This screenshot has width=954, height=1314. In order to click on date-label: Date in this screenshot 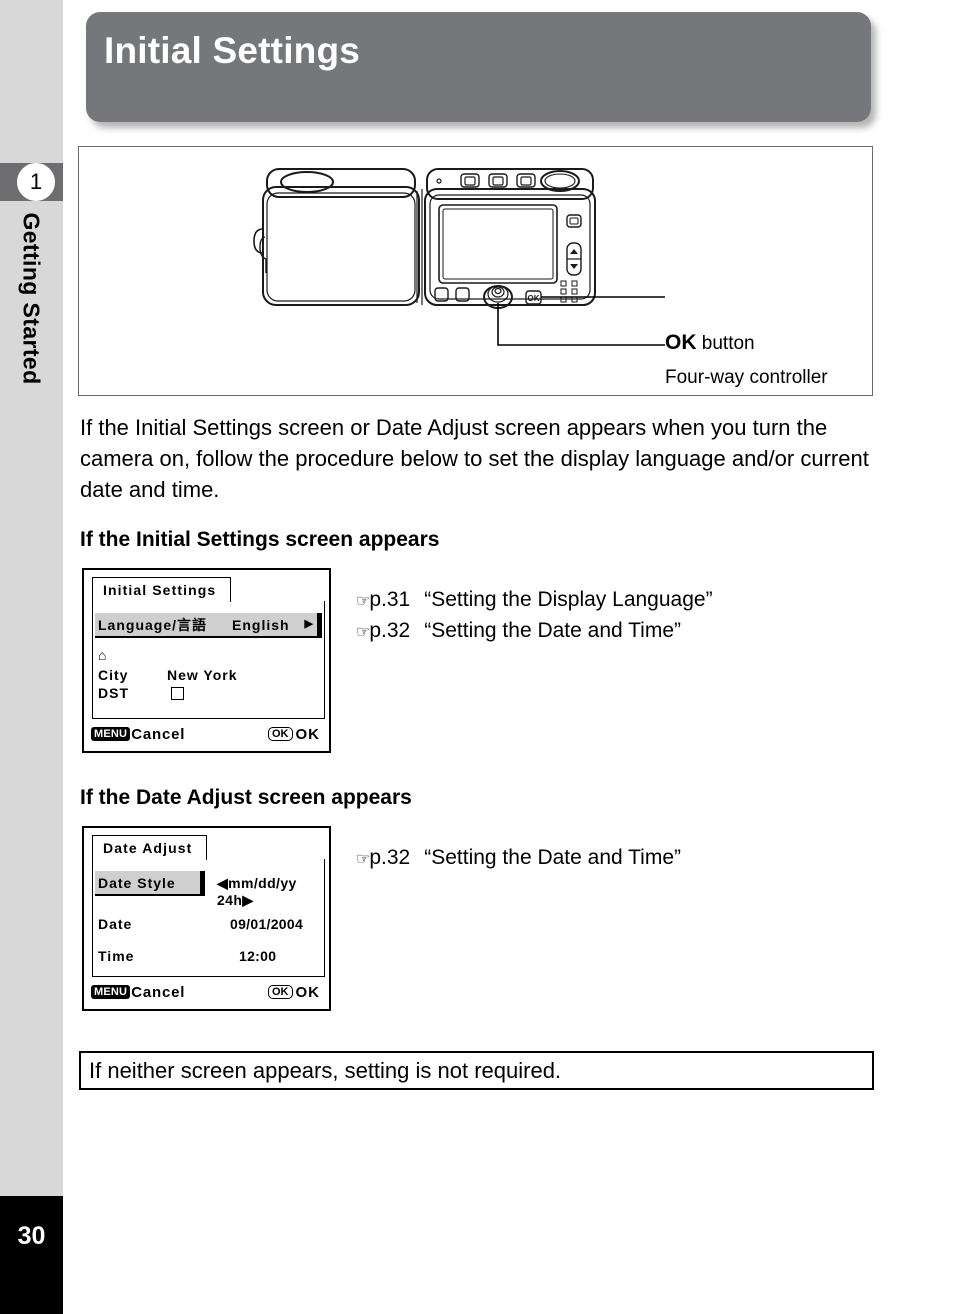, I will do `click(115, 924)`.